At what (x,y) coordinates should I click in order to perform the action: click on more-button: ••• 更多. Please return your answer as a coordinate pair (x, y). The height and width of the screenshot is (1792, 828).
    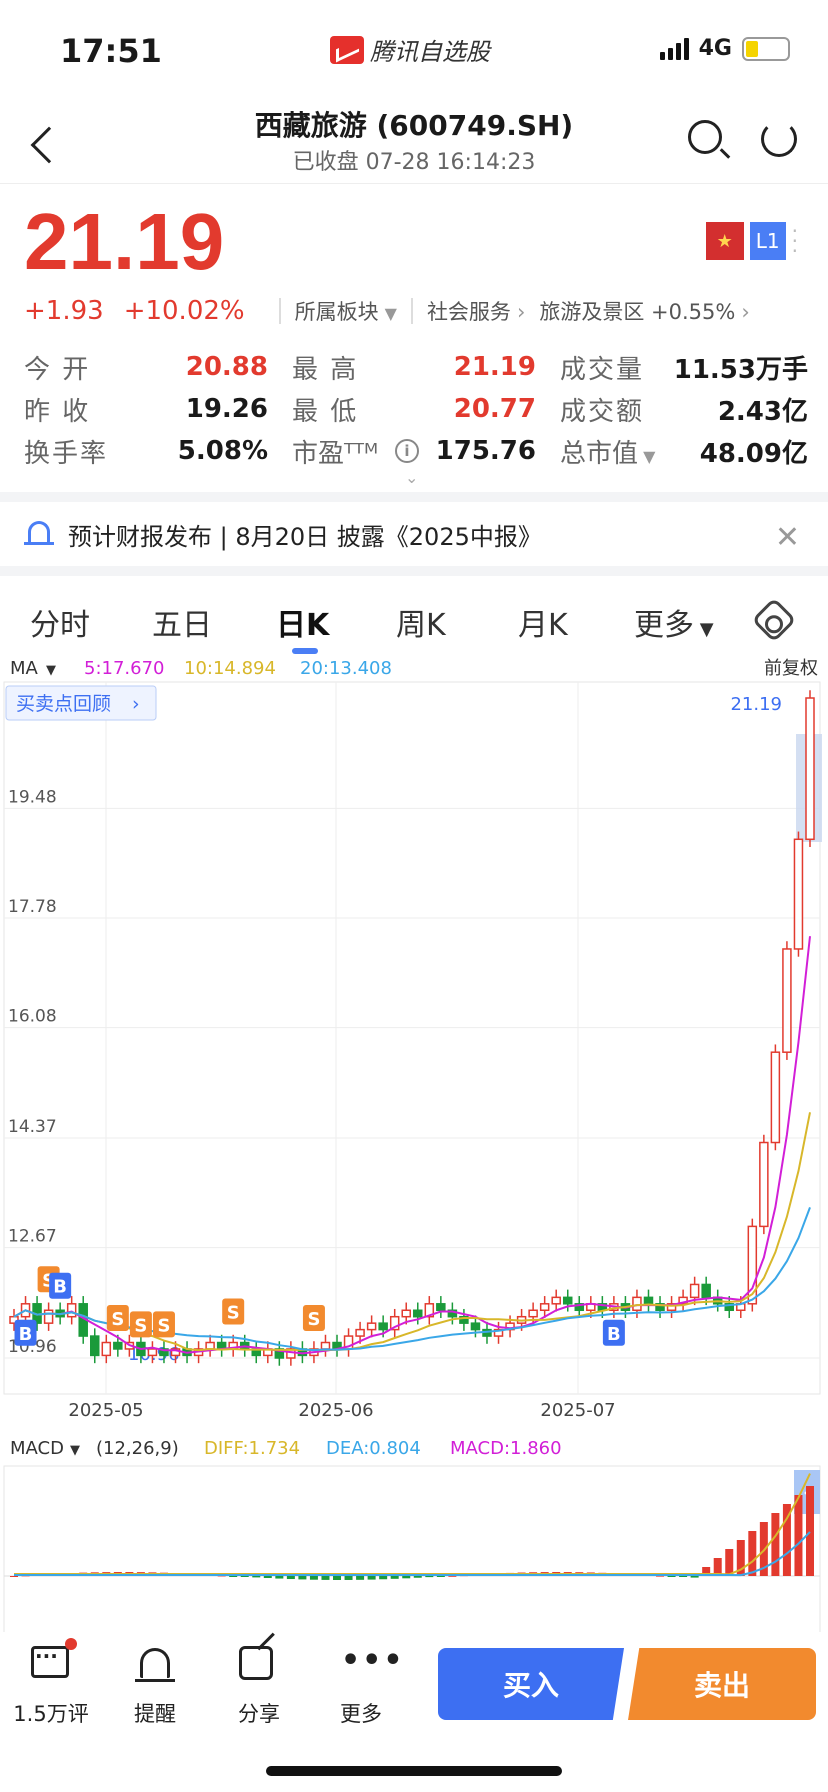
    Looking at the image, I should click on (361, 1687).